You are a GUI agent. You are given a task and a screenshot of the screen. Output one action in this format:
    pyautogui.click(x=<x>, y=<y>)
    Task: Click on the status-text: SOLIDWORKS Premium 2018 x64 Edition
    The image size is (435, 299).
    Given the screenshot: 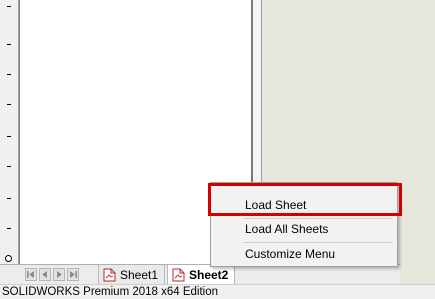 What is the action you would take?
    pyautogui.click(x=110, y=292)
    